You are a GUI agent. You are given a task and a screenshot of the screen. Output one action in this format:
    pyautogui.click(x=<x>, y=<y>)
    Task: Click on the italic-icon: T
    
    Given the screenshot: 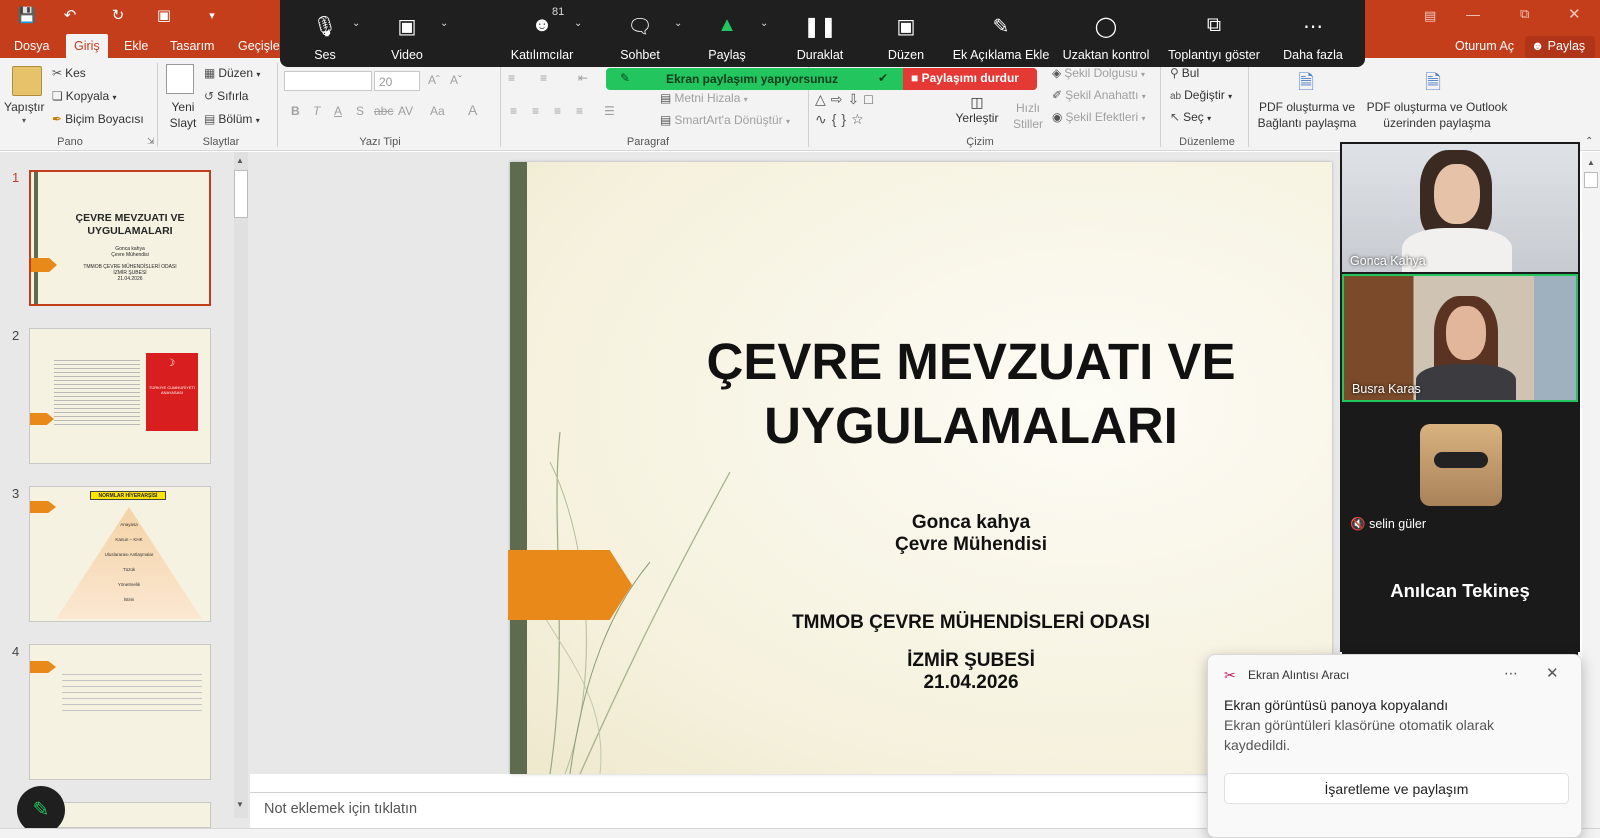 What is the action you would take?
    pyautogui.click(x=316, y=111)
    